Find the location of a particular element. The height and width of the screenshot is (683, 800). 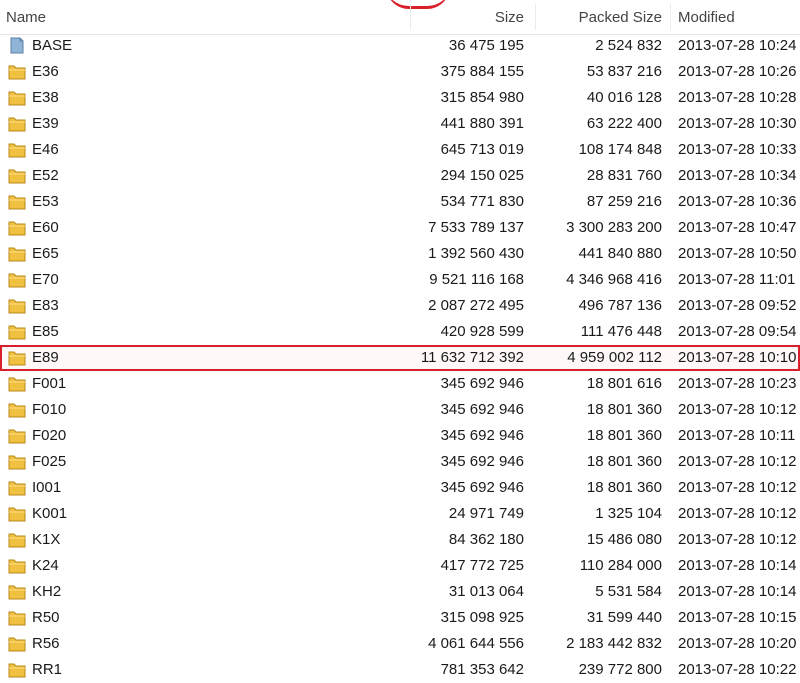

column-header-name: Name is located at coordinates (26, 17).